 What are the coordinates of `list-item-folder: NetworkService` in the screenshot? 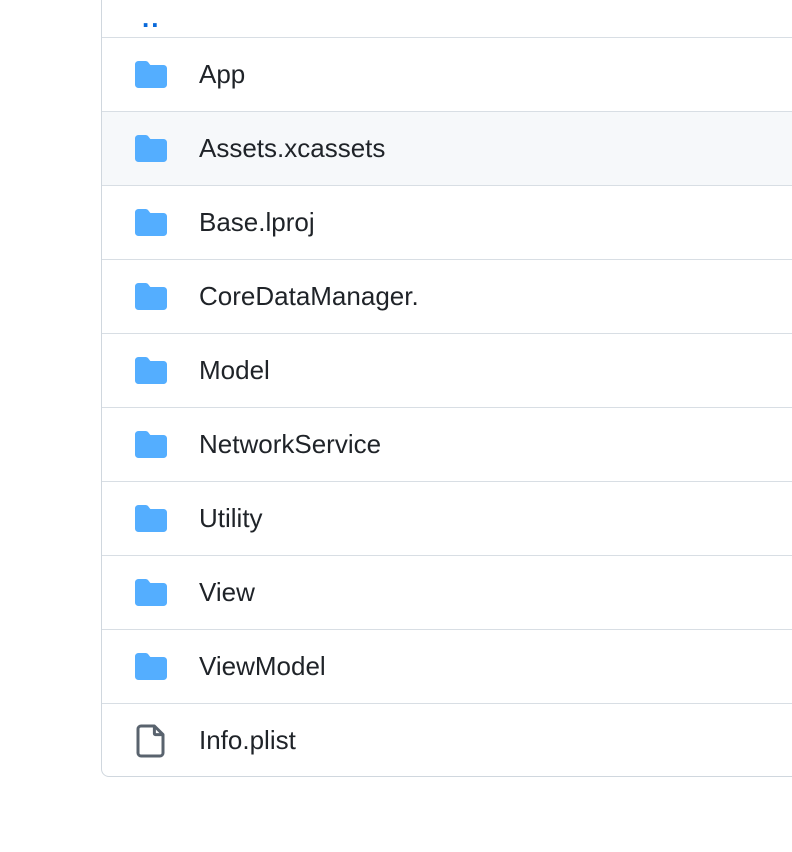 It's located at (447, 444).